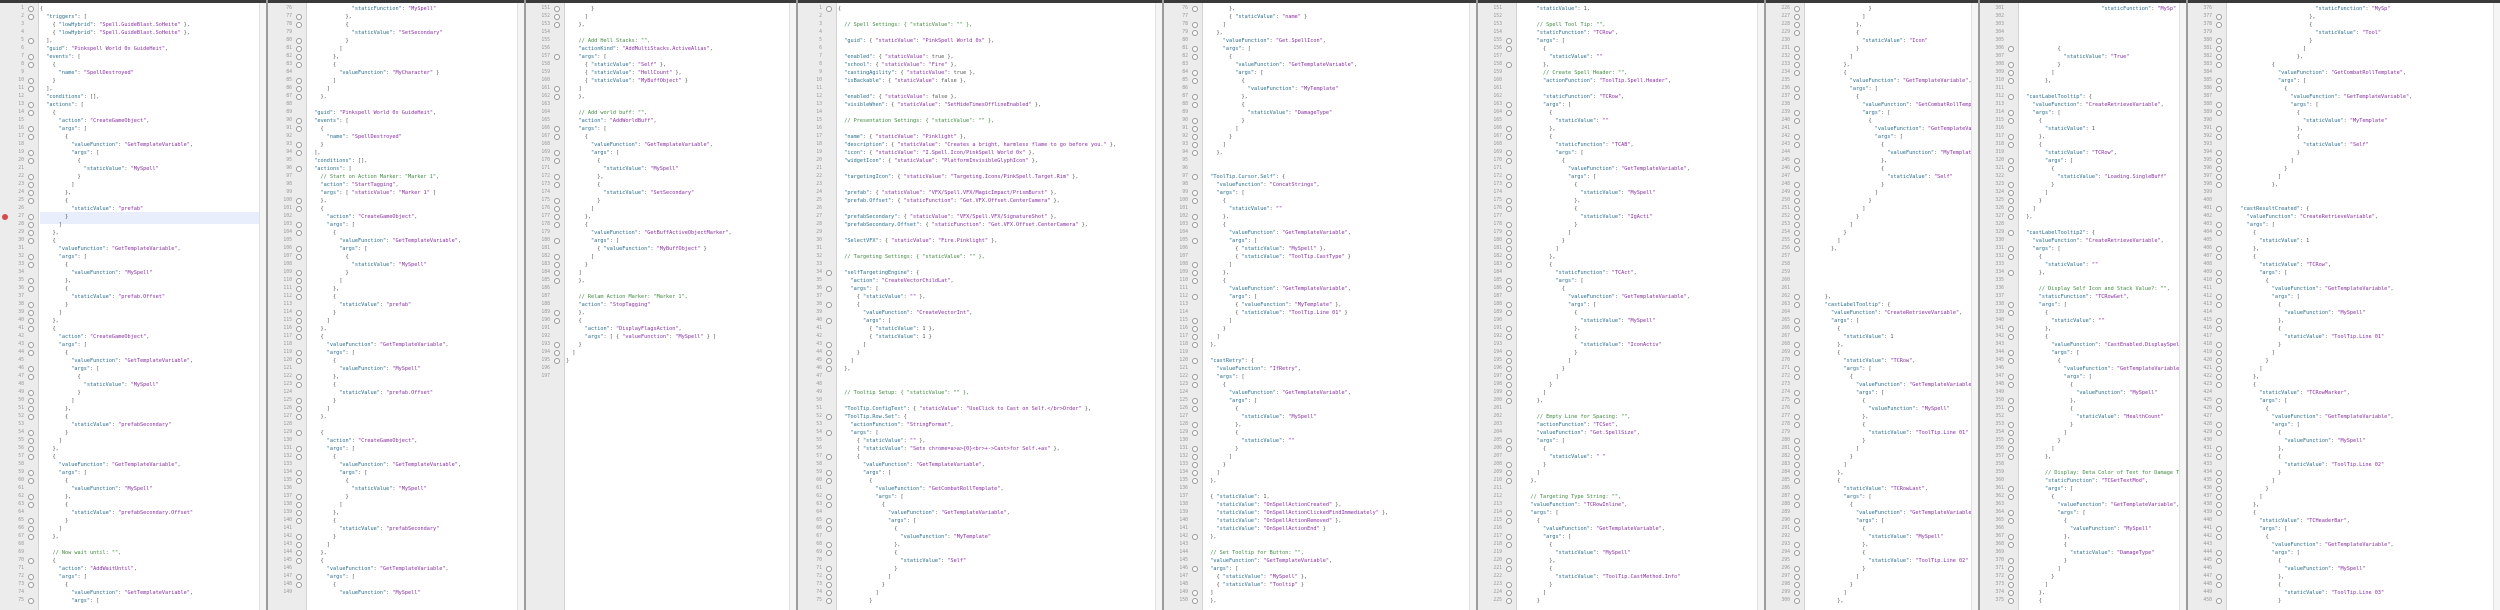 This screenshot has height=610, width=2500. I want to click on code-line: "valueFunction": "MySpell", so click(364, 369).